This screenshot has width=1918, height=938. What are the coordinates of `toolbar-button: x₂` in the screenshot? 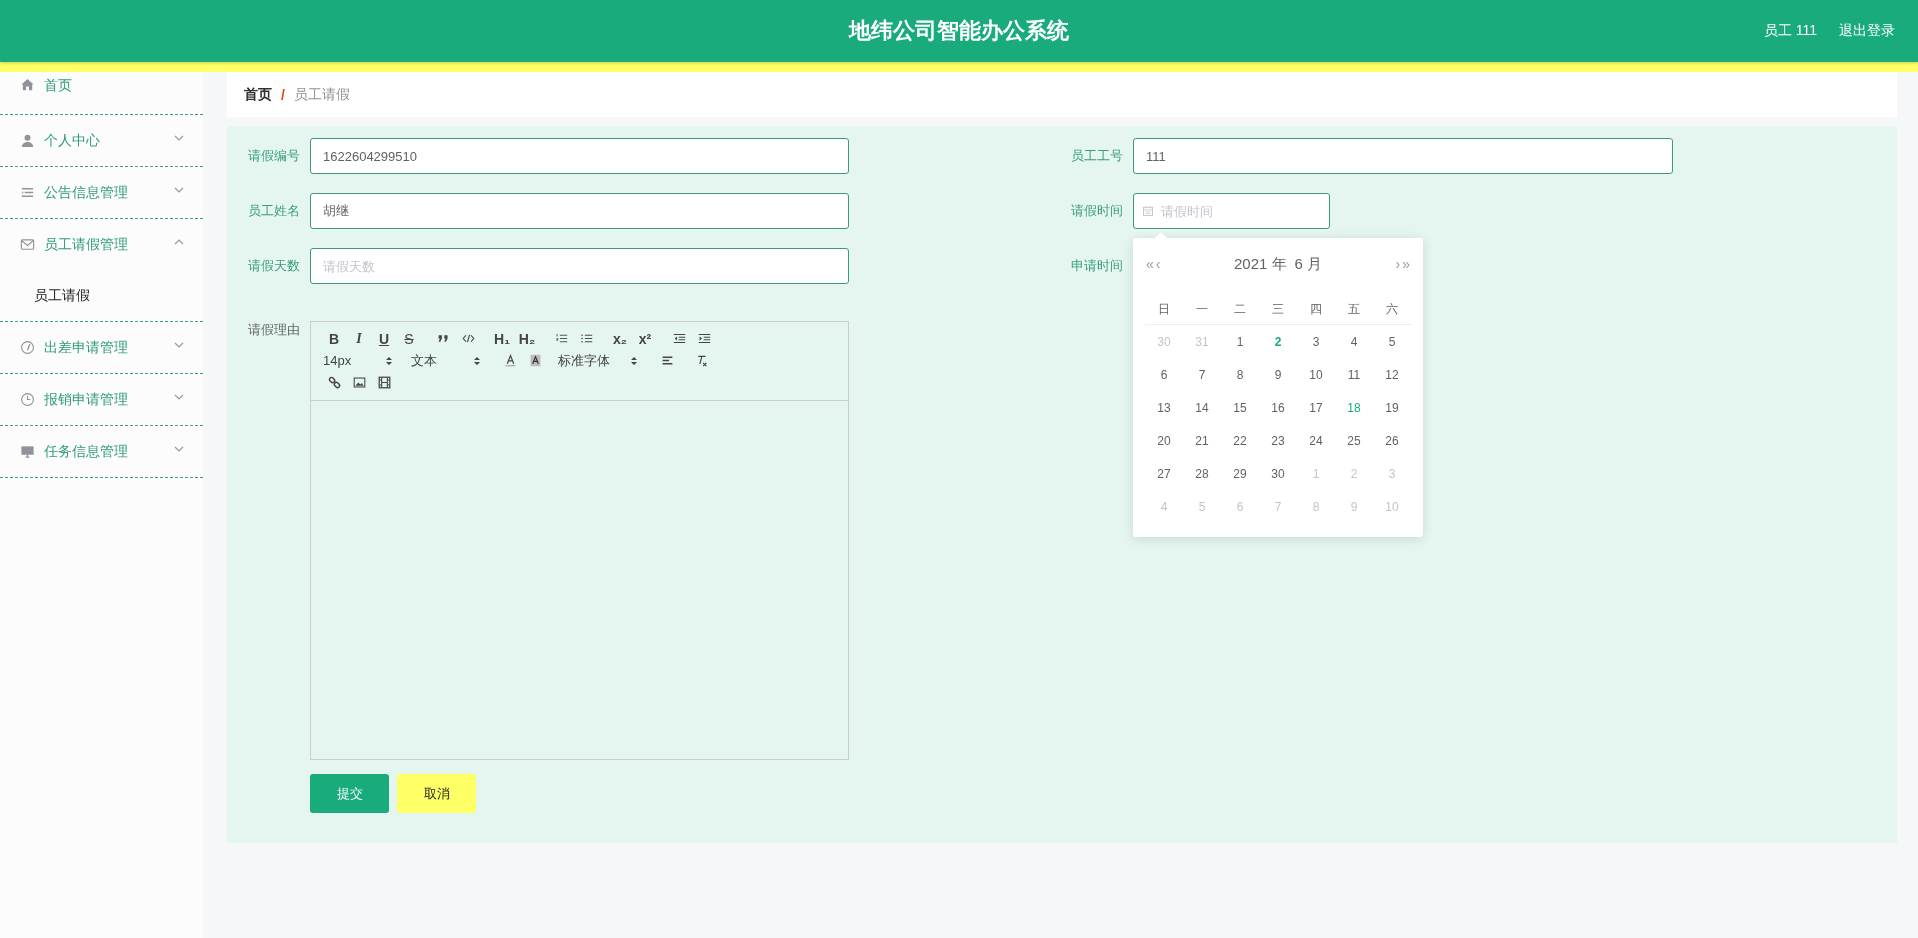 It's located at (620, 338).